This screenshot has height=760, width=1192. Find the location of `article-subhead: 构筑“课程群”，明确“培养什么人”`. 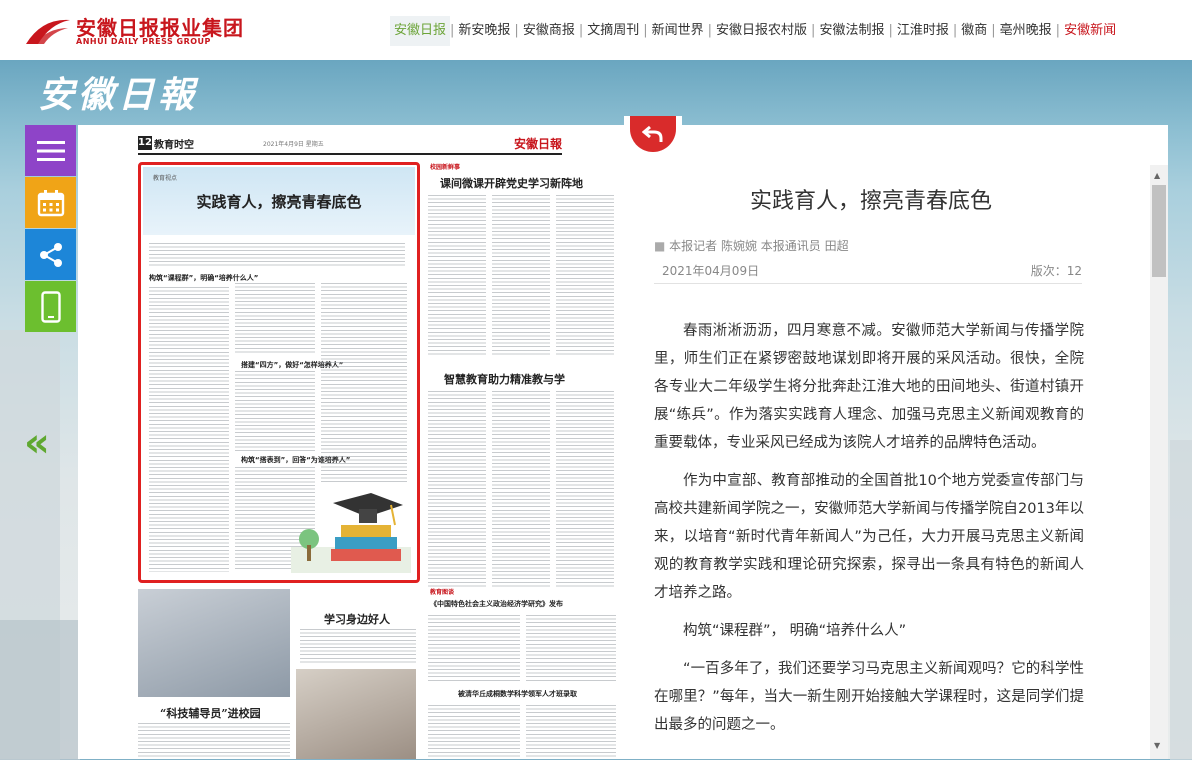

article-subhead: 构筑“课程群”，明确“培养什么人” is located at coordinates (204, 278).